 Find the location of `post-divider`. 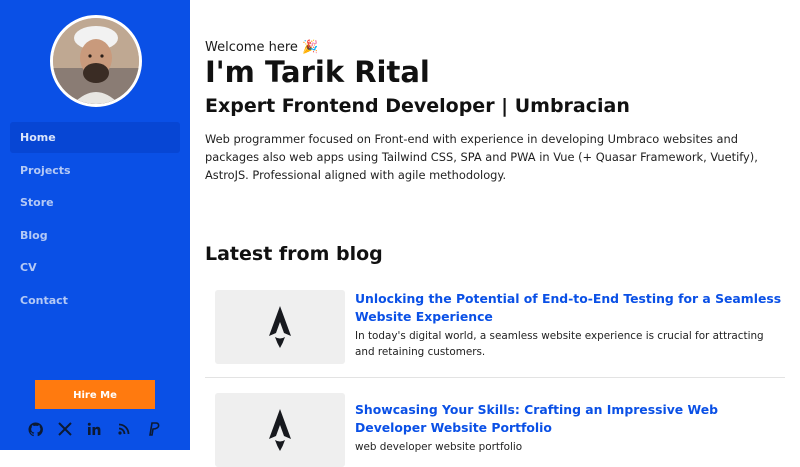

post-divider is located at coordinates (495, 377).